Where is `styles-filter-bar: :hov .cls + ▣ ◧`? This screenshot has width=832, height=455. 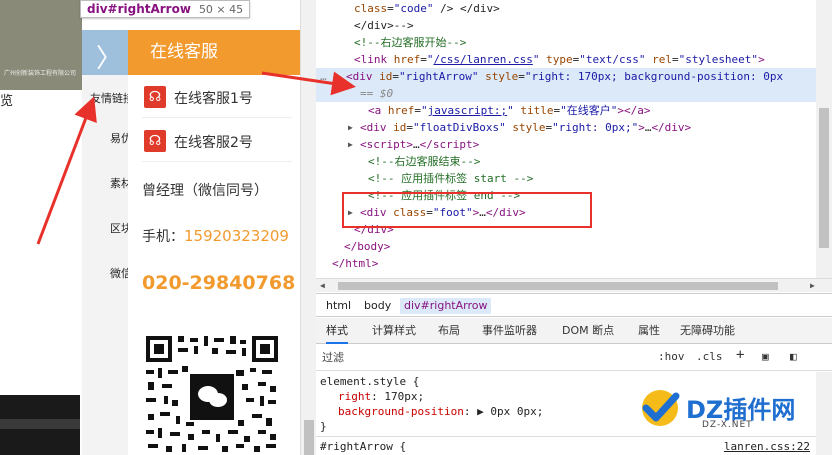
styles-filter-bar: :hov .cls + ▣ ◧ is located at coordinates (574, 358).